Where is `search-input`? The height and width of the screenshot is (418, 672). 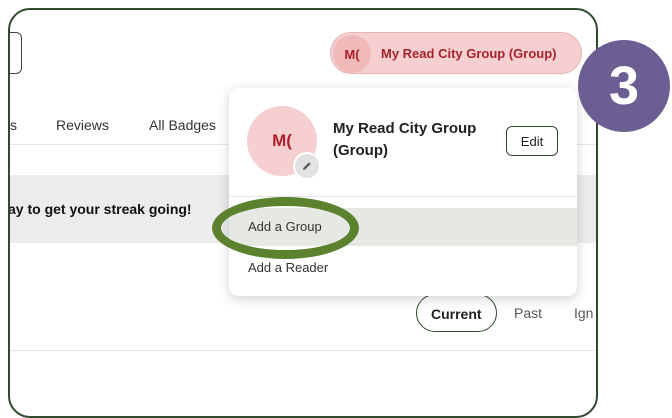
search-input is located at coordinates (16, 53).